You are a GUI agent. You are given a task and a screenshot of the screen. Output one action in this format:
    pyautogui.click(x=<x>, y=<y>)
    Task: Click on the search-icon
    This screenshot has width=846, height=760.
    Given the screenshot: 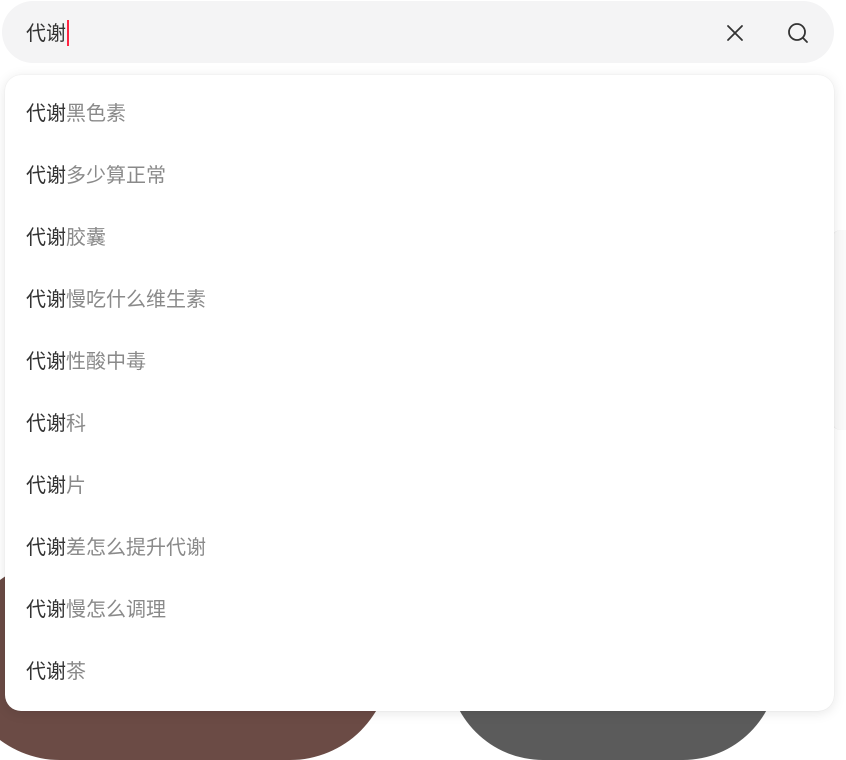 What is the action you would take?
    pyautogui.click(x=798, y=33)
    